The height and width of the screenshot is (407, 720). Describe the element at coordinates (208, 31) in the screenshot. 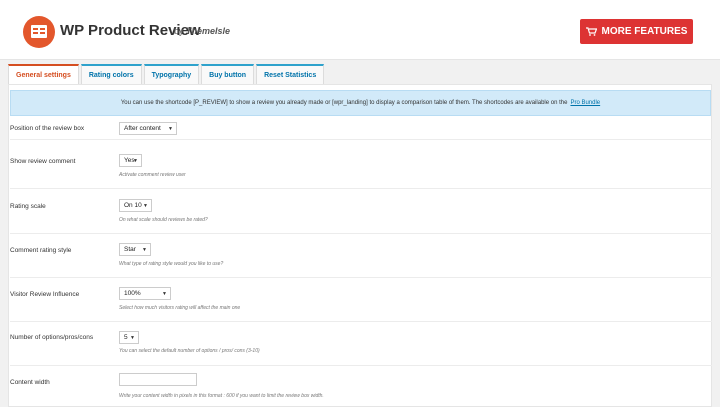

I see `byline-author: ThemeIsle` at that location.